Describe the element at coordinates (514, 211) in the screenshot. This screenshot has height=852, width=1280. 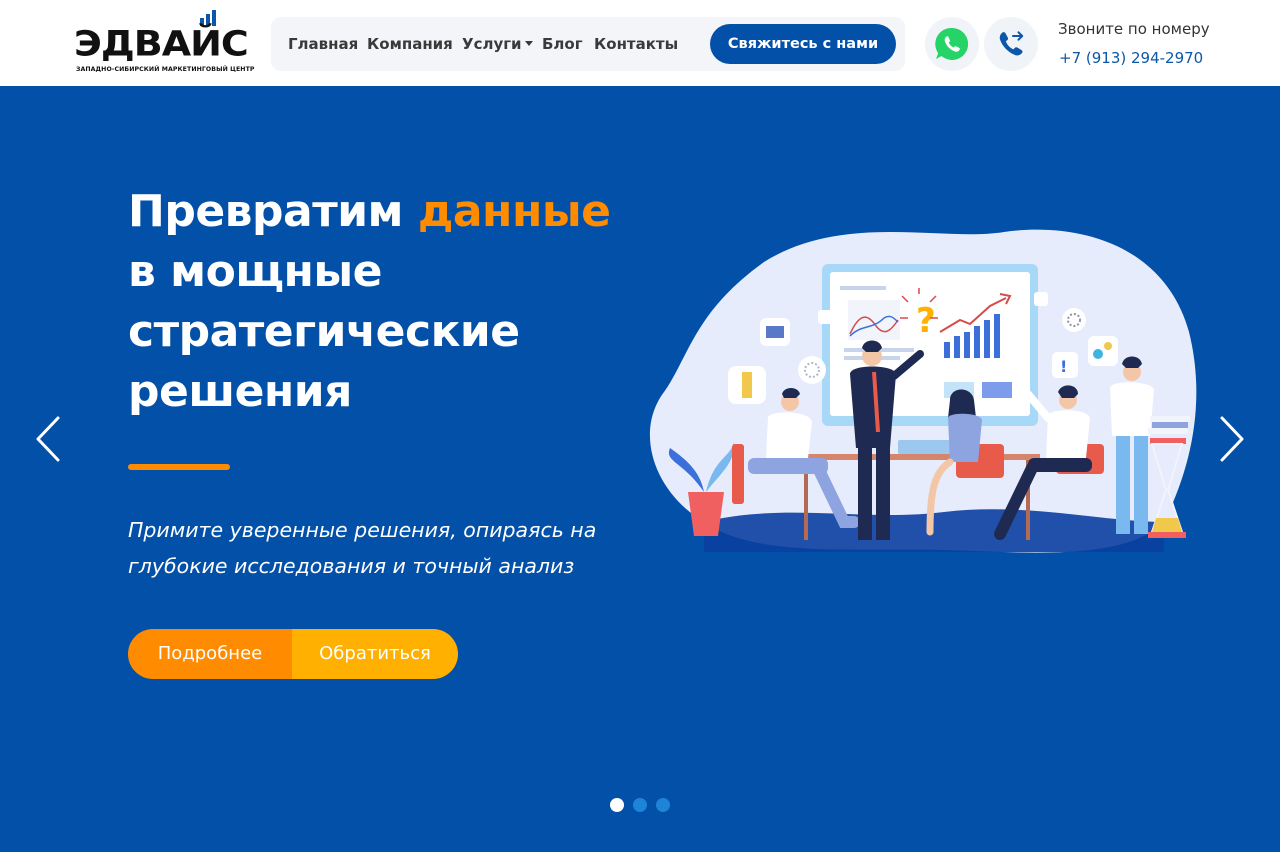
I see `hero-title-accent: данные` at that location.